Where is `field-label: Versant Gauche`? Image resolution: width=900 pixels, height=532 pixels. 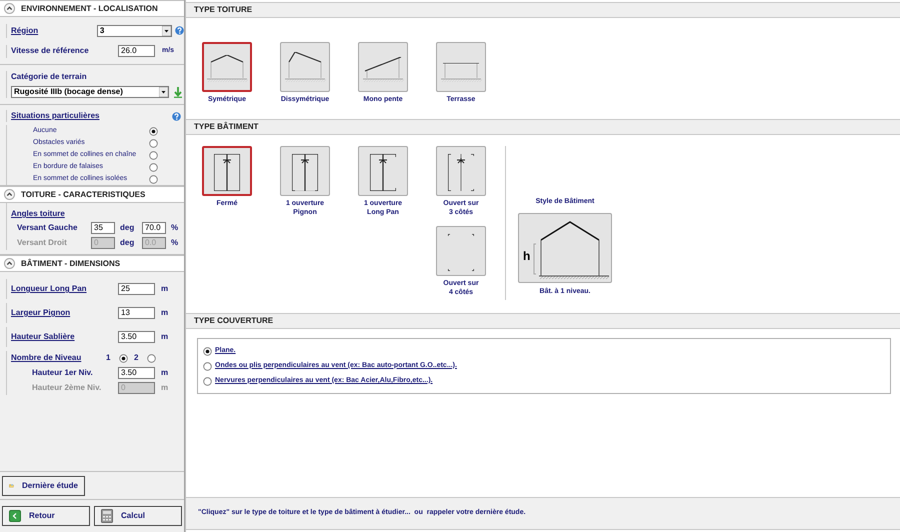 field-label: Versant Gauche is located at coordinates (47, 228).